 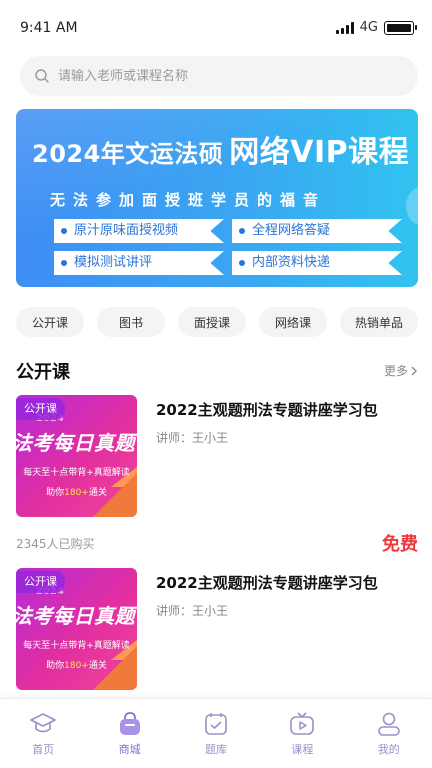 I want to click on graduation-cap-icon, so click(x=43, y=723).